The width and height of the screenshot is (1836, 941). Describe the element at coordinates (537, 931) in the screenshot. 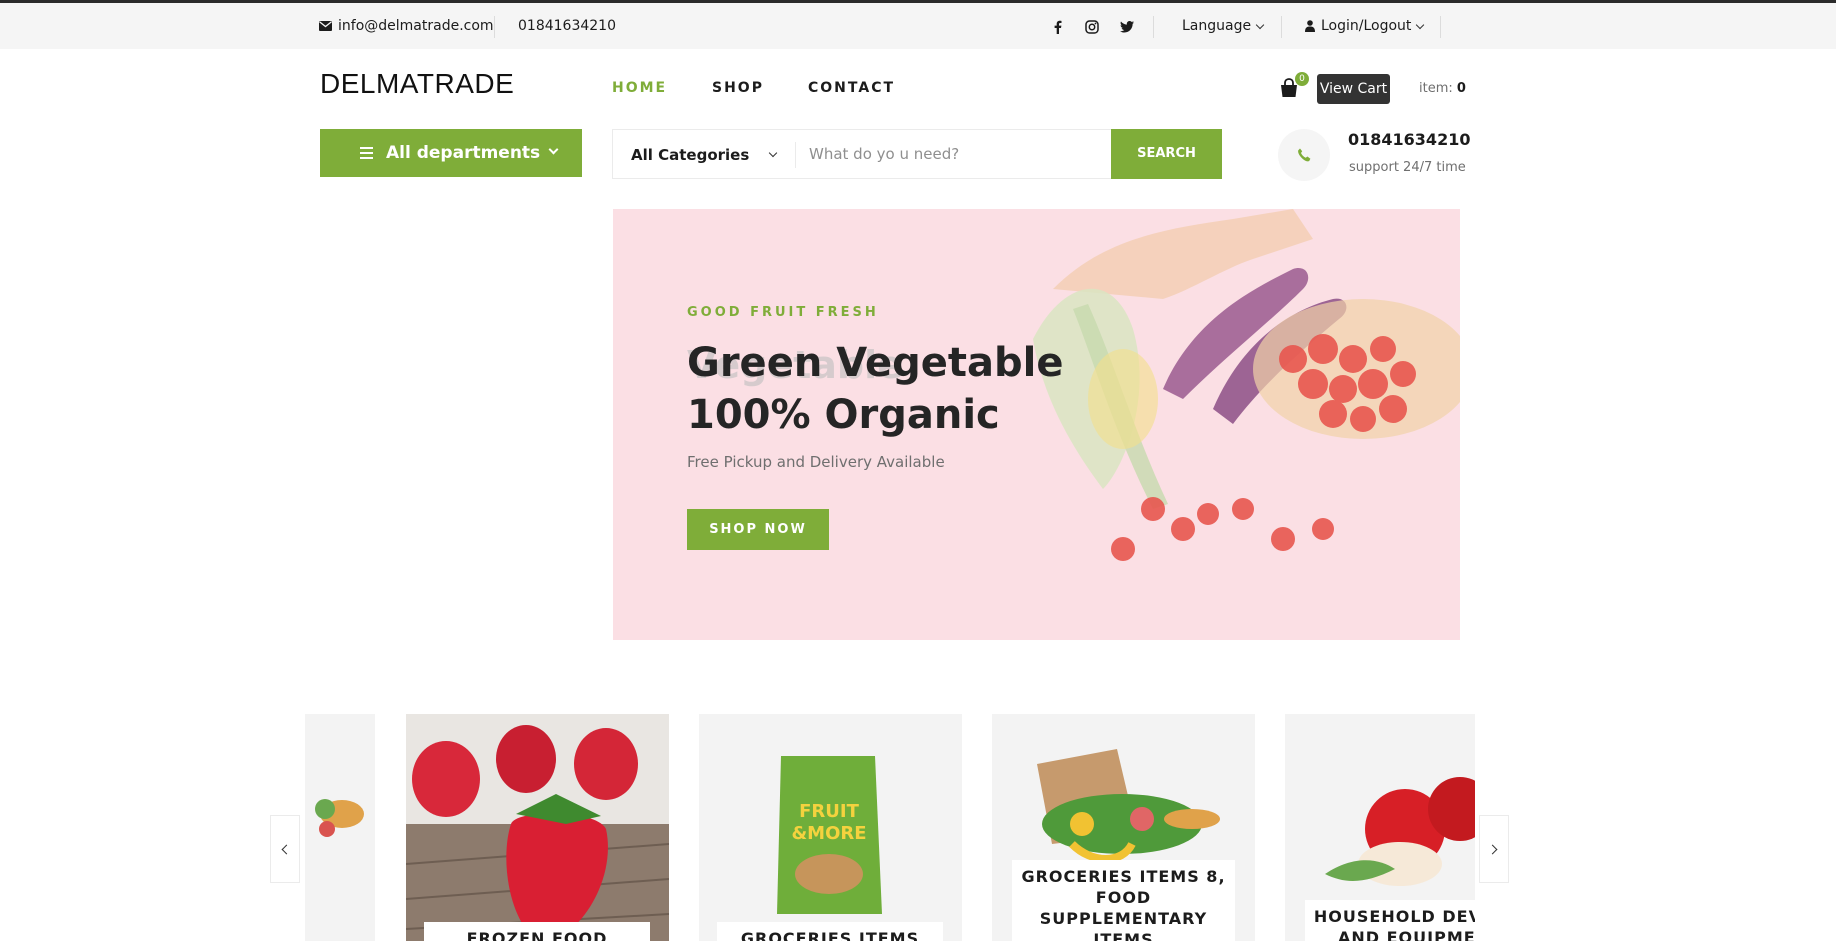

I see `category-label: FROZEN FOOD` at that location.